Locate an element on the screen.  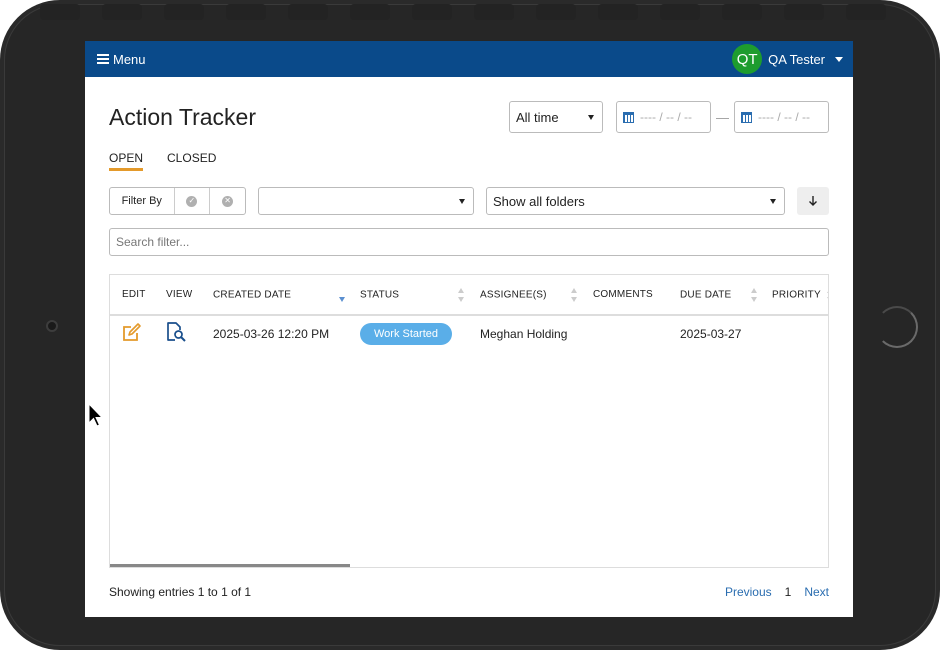
edit-cell is located at coordinates (132, 333).